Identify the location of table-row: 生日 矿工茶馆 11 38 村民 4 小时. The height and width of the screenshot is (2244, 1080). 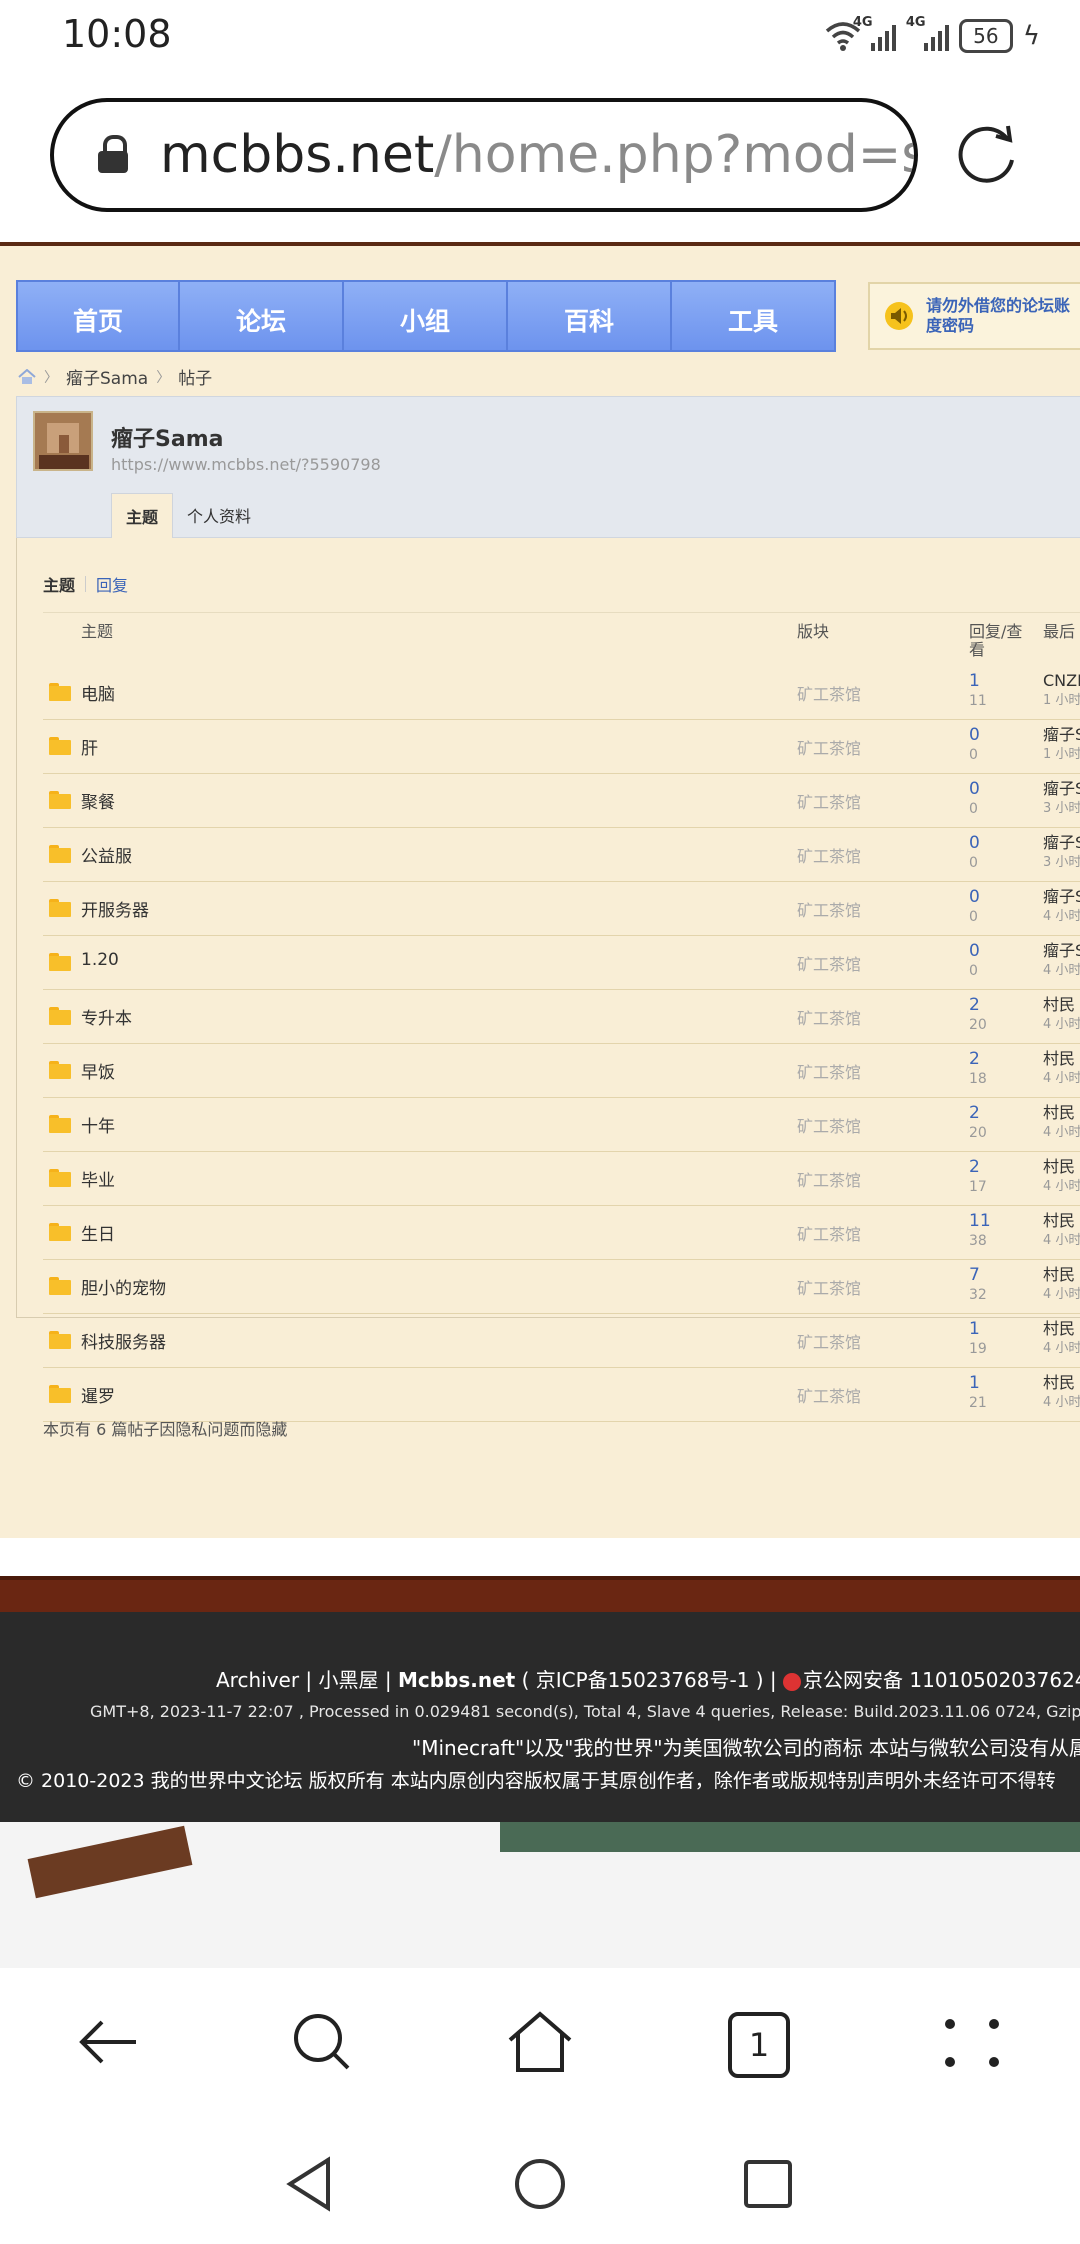
(561, 1233).